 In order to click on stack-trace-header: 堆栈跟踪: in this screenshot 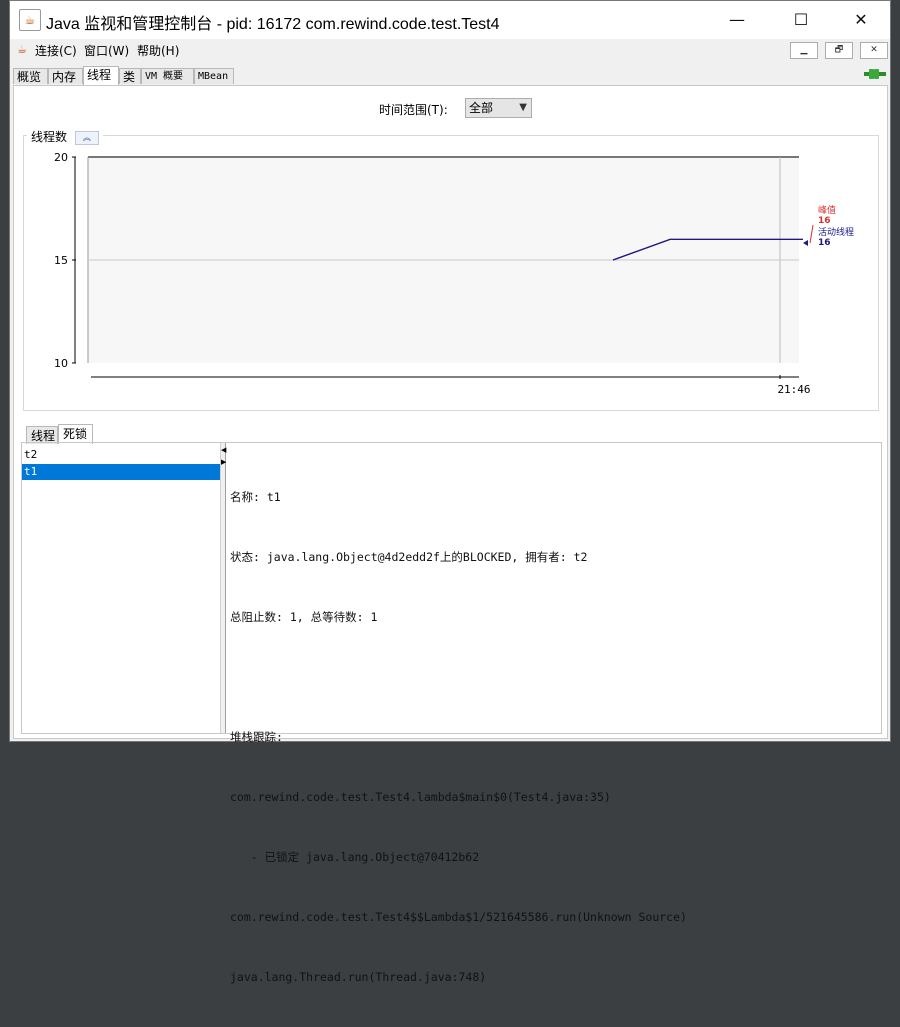, I will do `click(256, 737)`.